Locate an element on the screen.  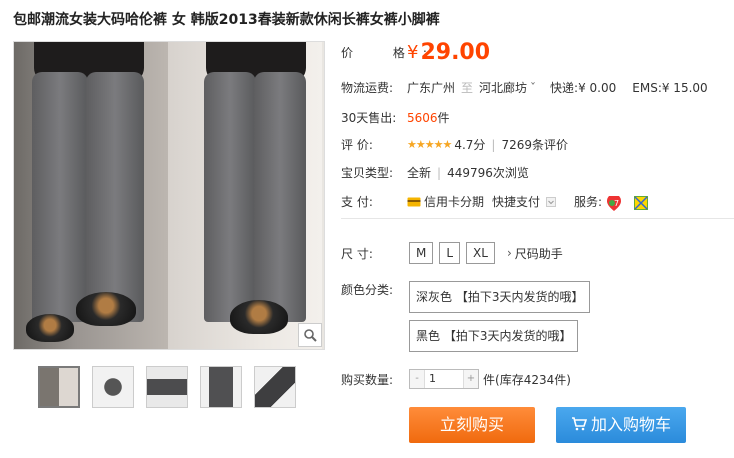
credit-card-icon is located at coordinates (414, 202).